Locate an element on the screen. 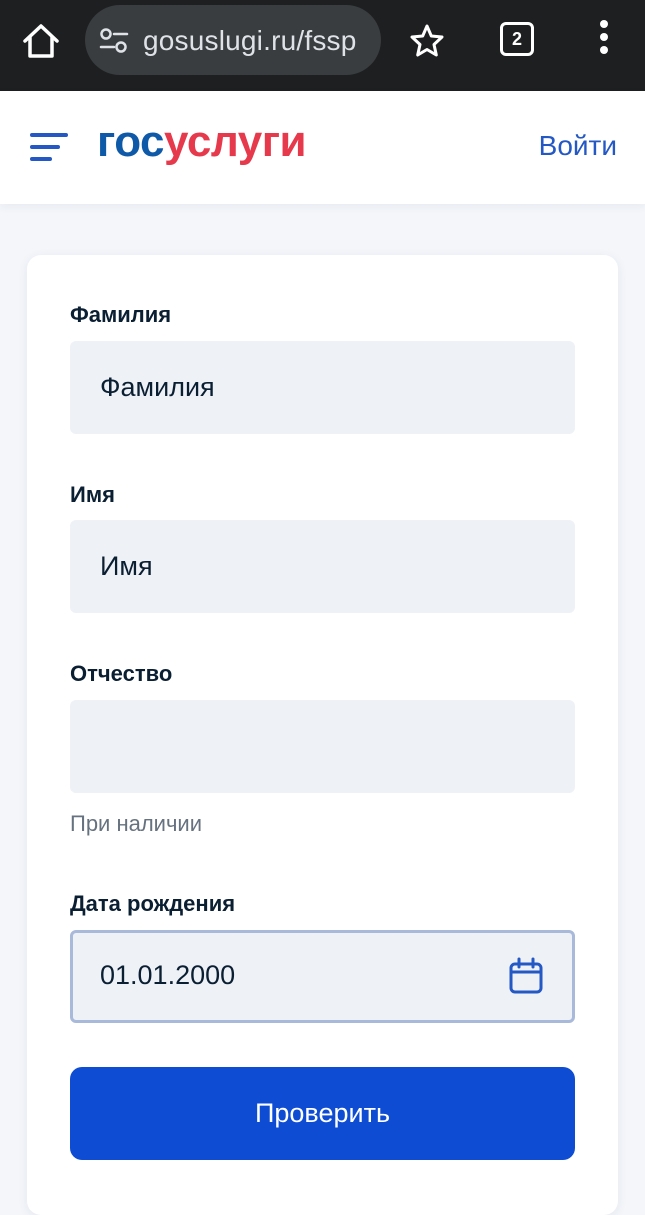 The height and width of the screenshot is (1215, 645). birthdate-input: 01.01.2000 is located at coordinates (322, 976).